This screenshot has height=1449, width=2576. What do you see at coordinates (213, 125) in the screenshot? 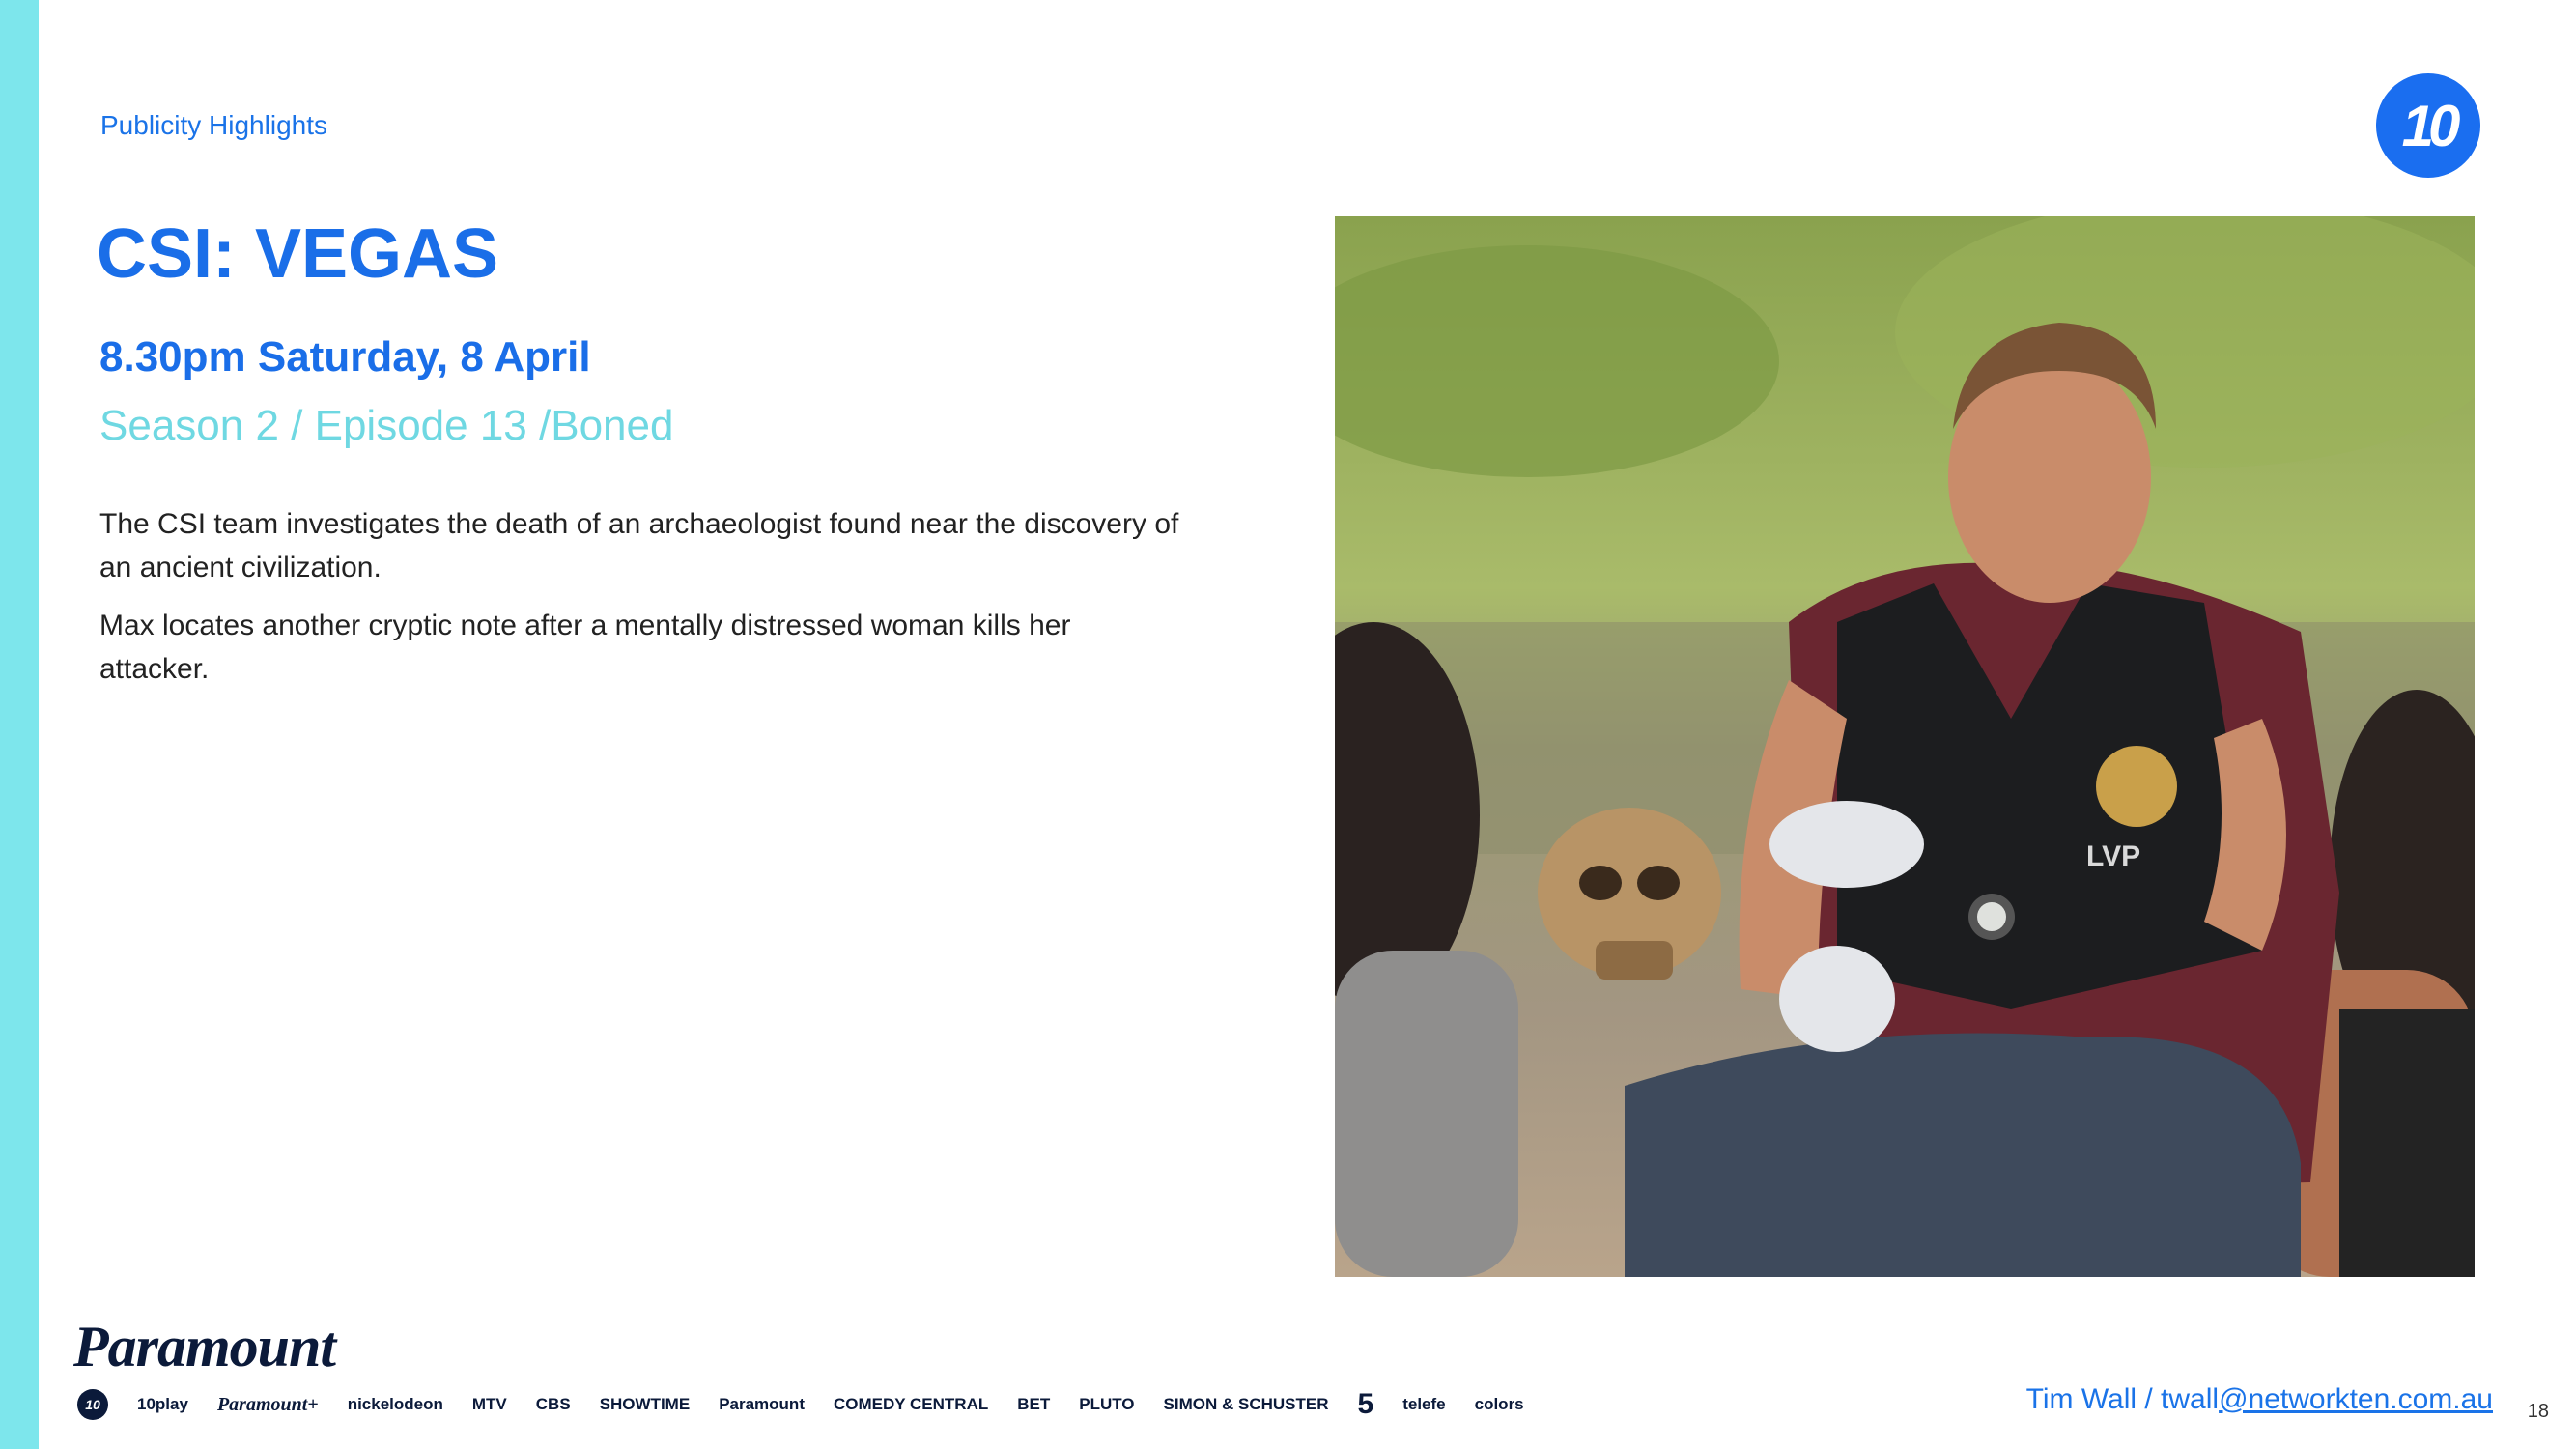
I see `section-label: Publicity Highlights` at bounding box center [213, 125].